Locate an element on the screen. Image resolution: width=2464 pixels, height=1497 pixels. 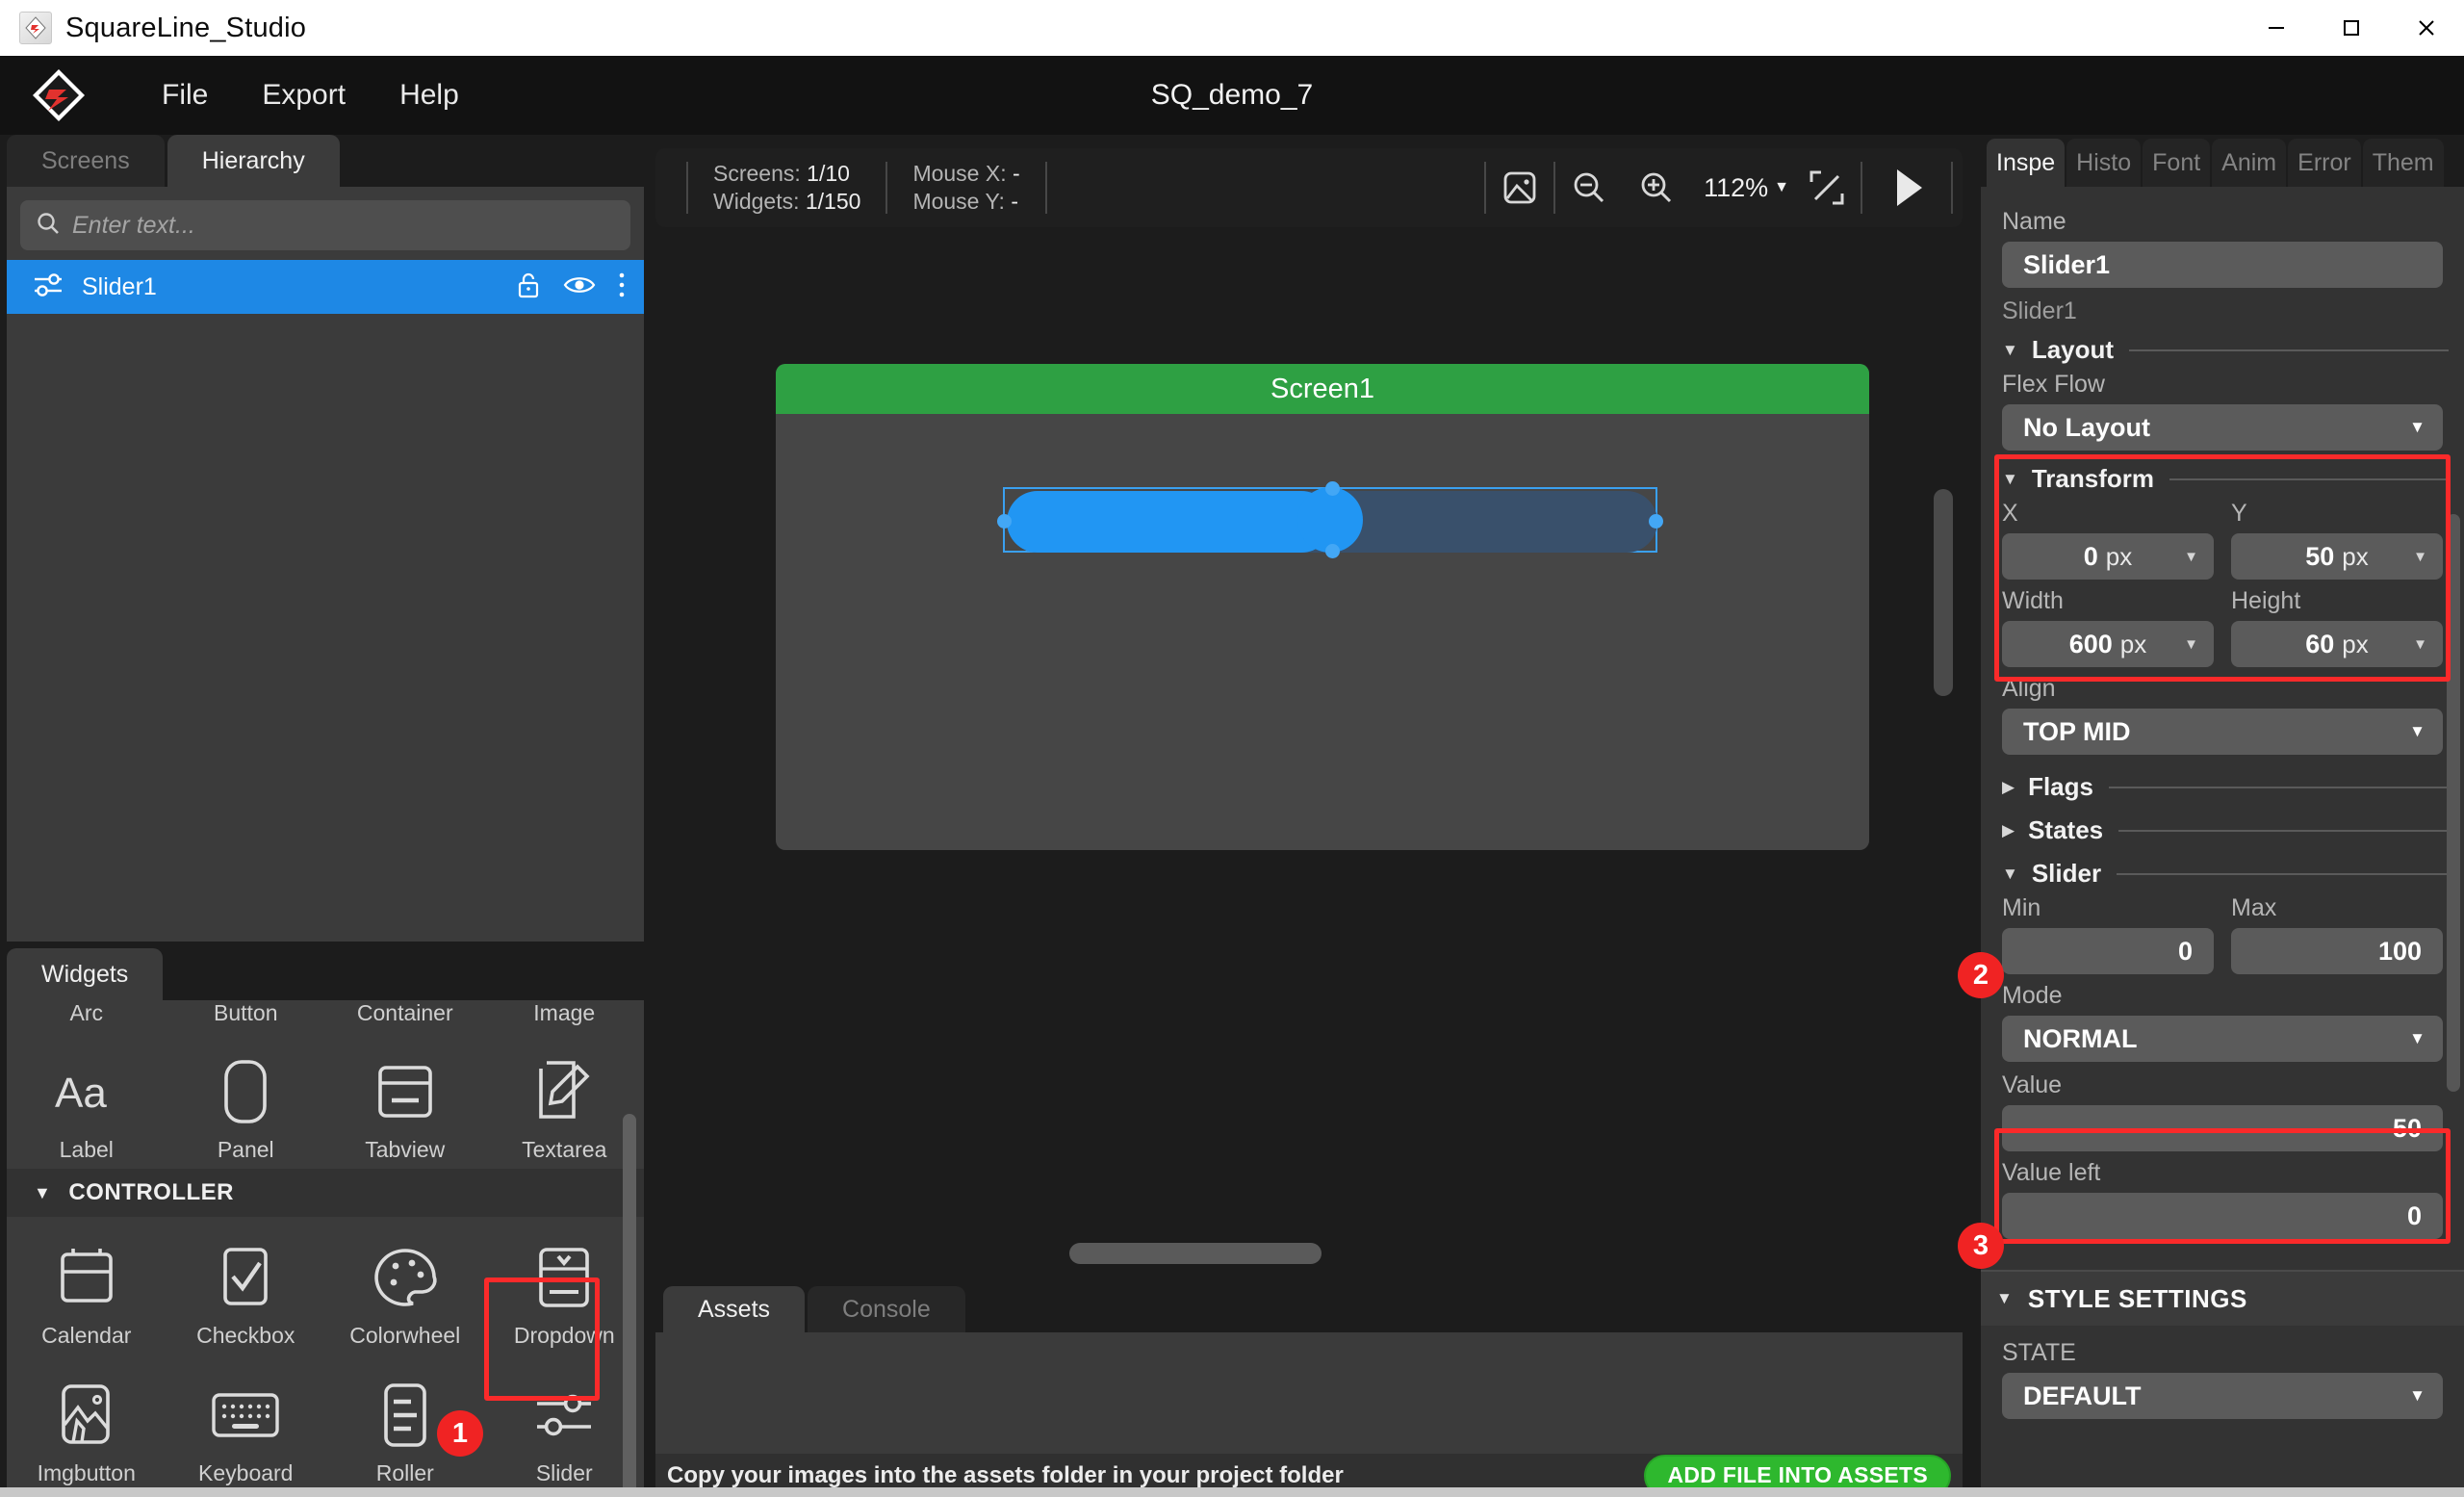
canvas-hscroll-thumb is located at coordinates (1195, 1253).